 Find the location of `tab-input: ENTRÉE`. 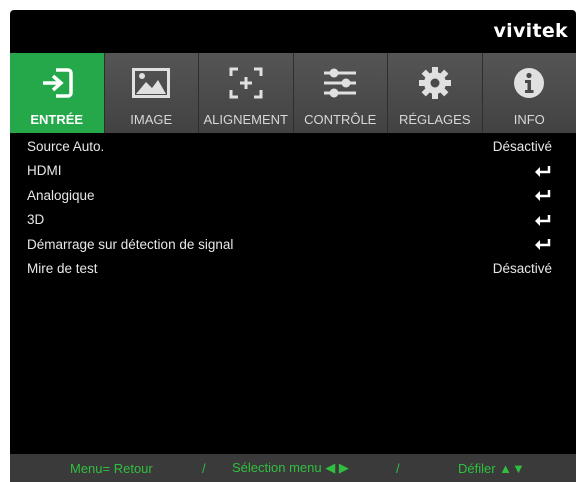

tab-input: ENTRÉE is located at coordinates (57, 93).